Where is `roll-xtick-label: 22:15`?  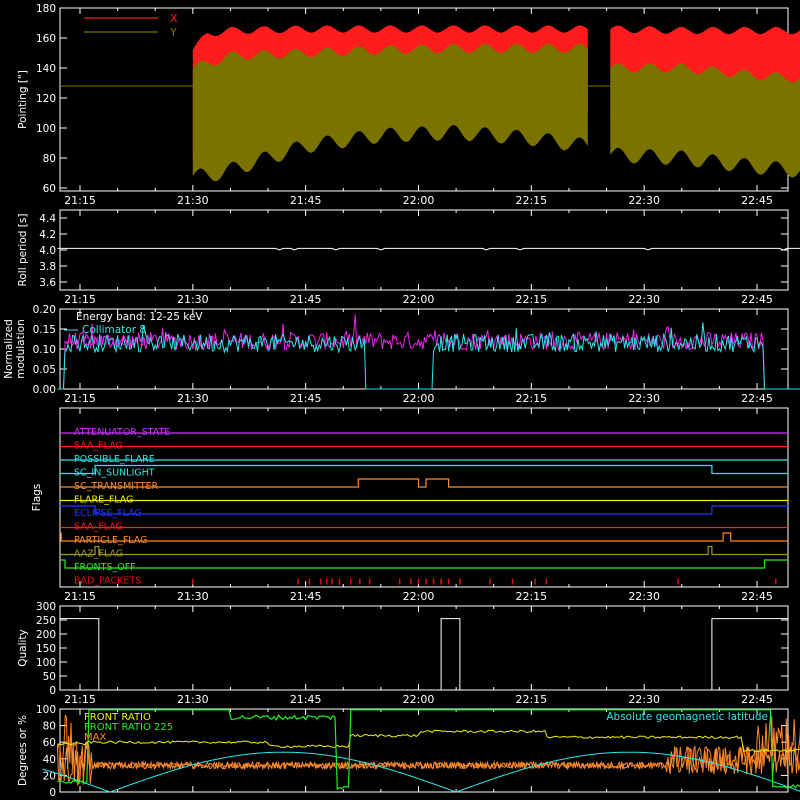
roll-xtick-label: 22:15 is located at coordinates (531, 299).